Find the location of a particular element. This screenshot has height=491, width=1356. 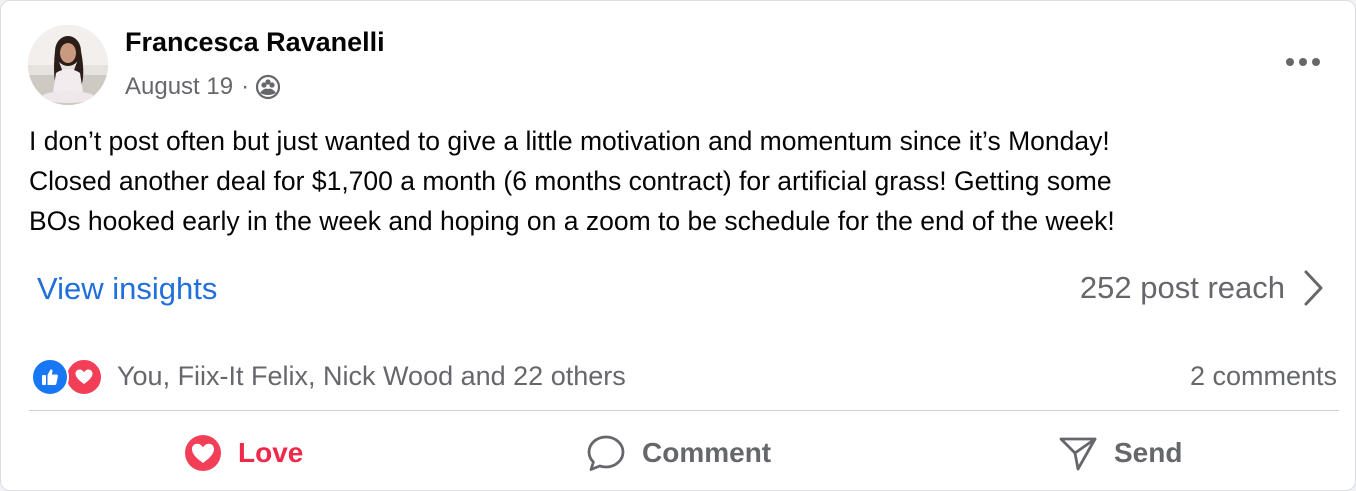

post-reach-link: 252 post reach is located at coordinates (1202, 288).